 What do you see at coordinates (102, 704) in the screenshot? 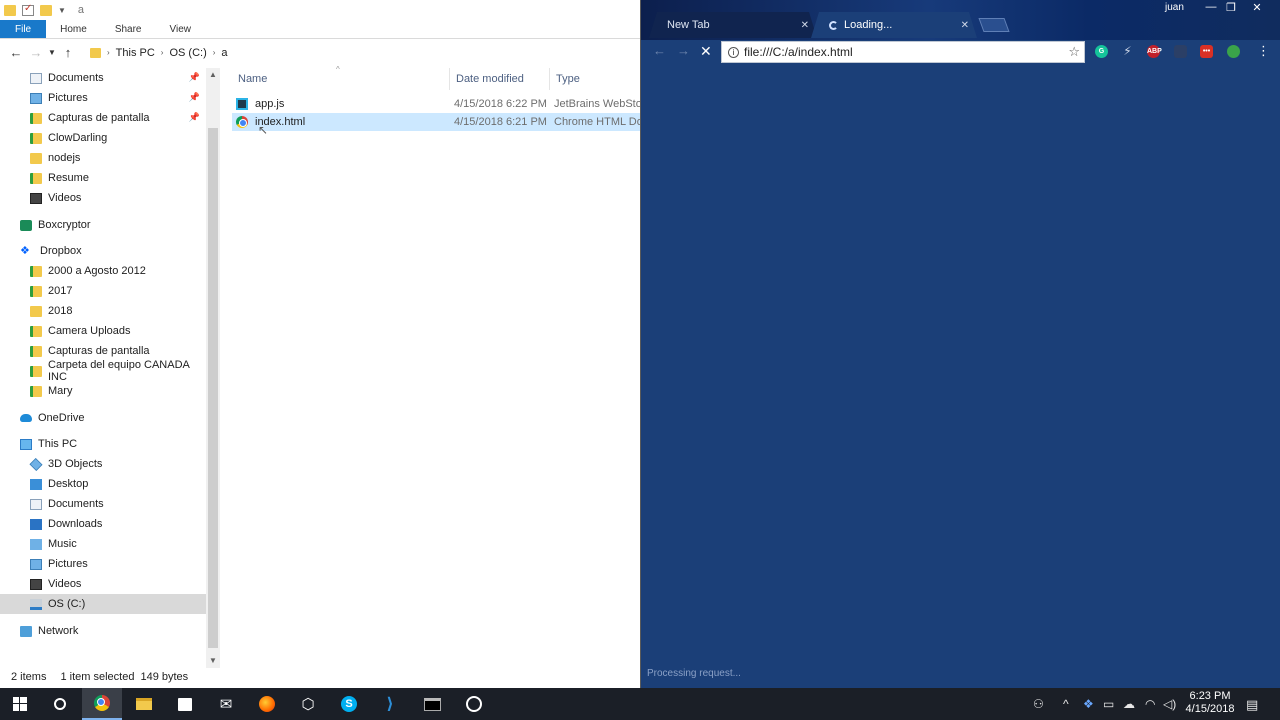
I see `taskbar-chrome` at bounding box center [102, 704].